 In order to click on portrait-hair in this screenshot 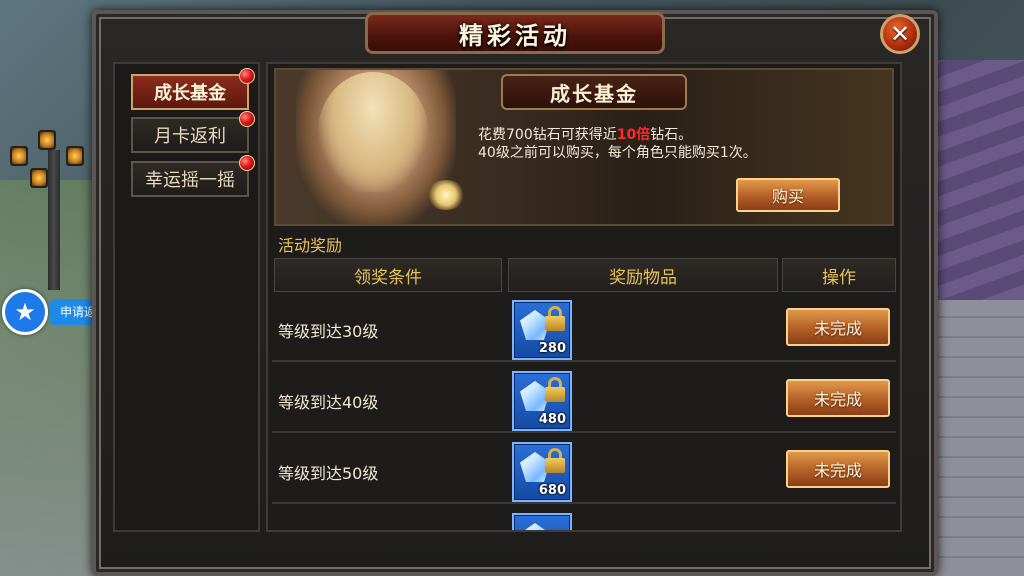, I will do `click(373, 132)`.